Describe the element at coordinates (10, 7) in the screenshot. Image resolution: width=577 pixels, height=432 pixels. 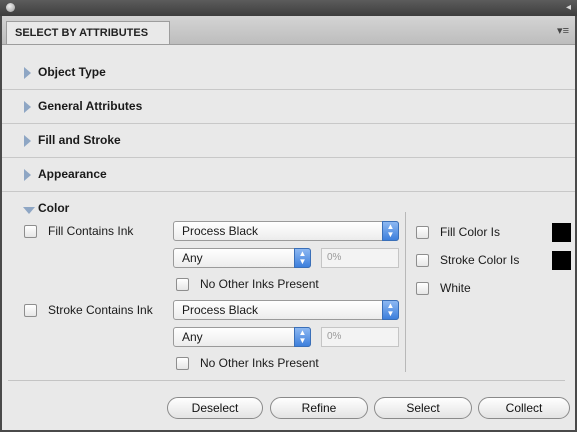
I see `close-icon` at that location.